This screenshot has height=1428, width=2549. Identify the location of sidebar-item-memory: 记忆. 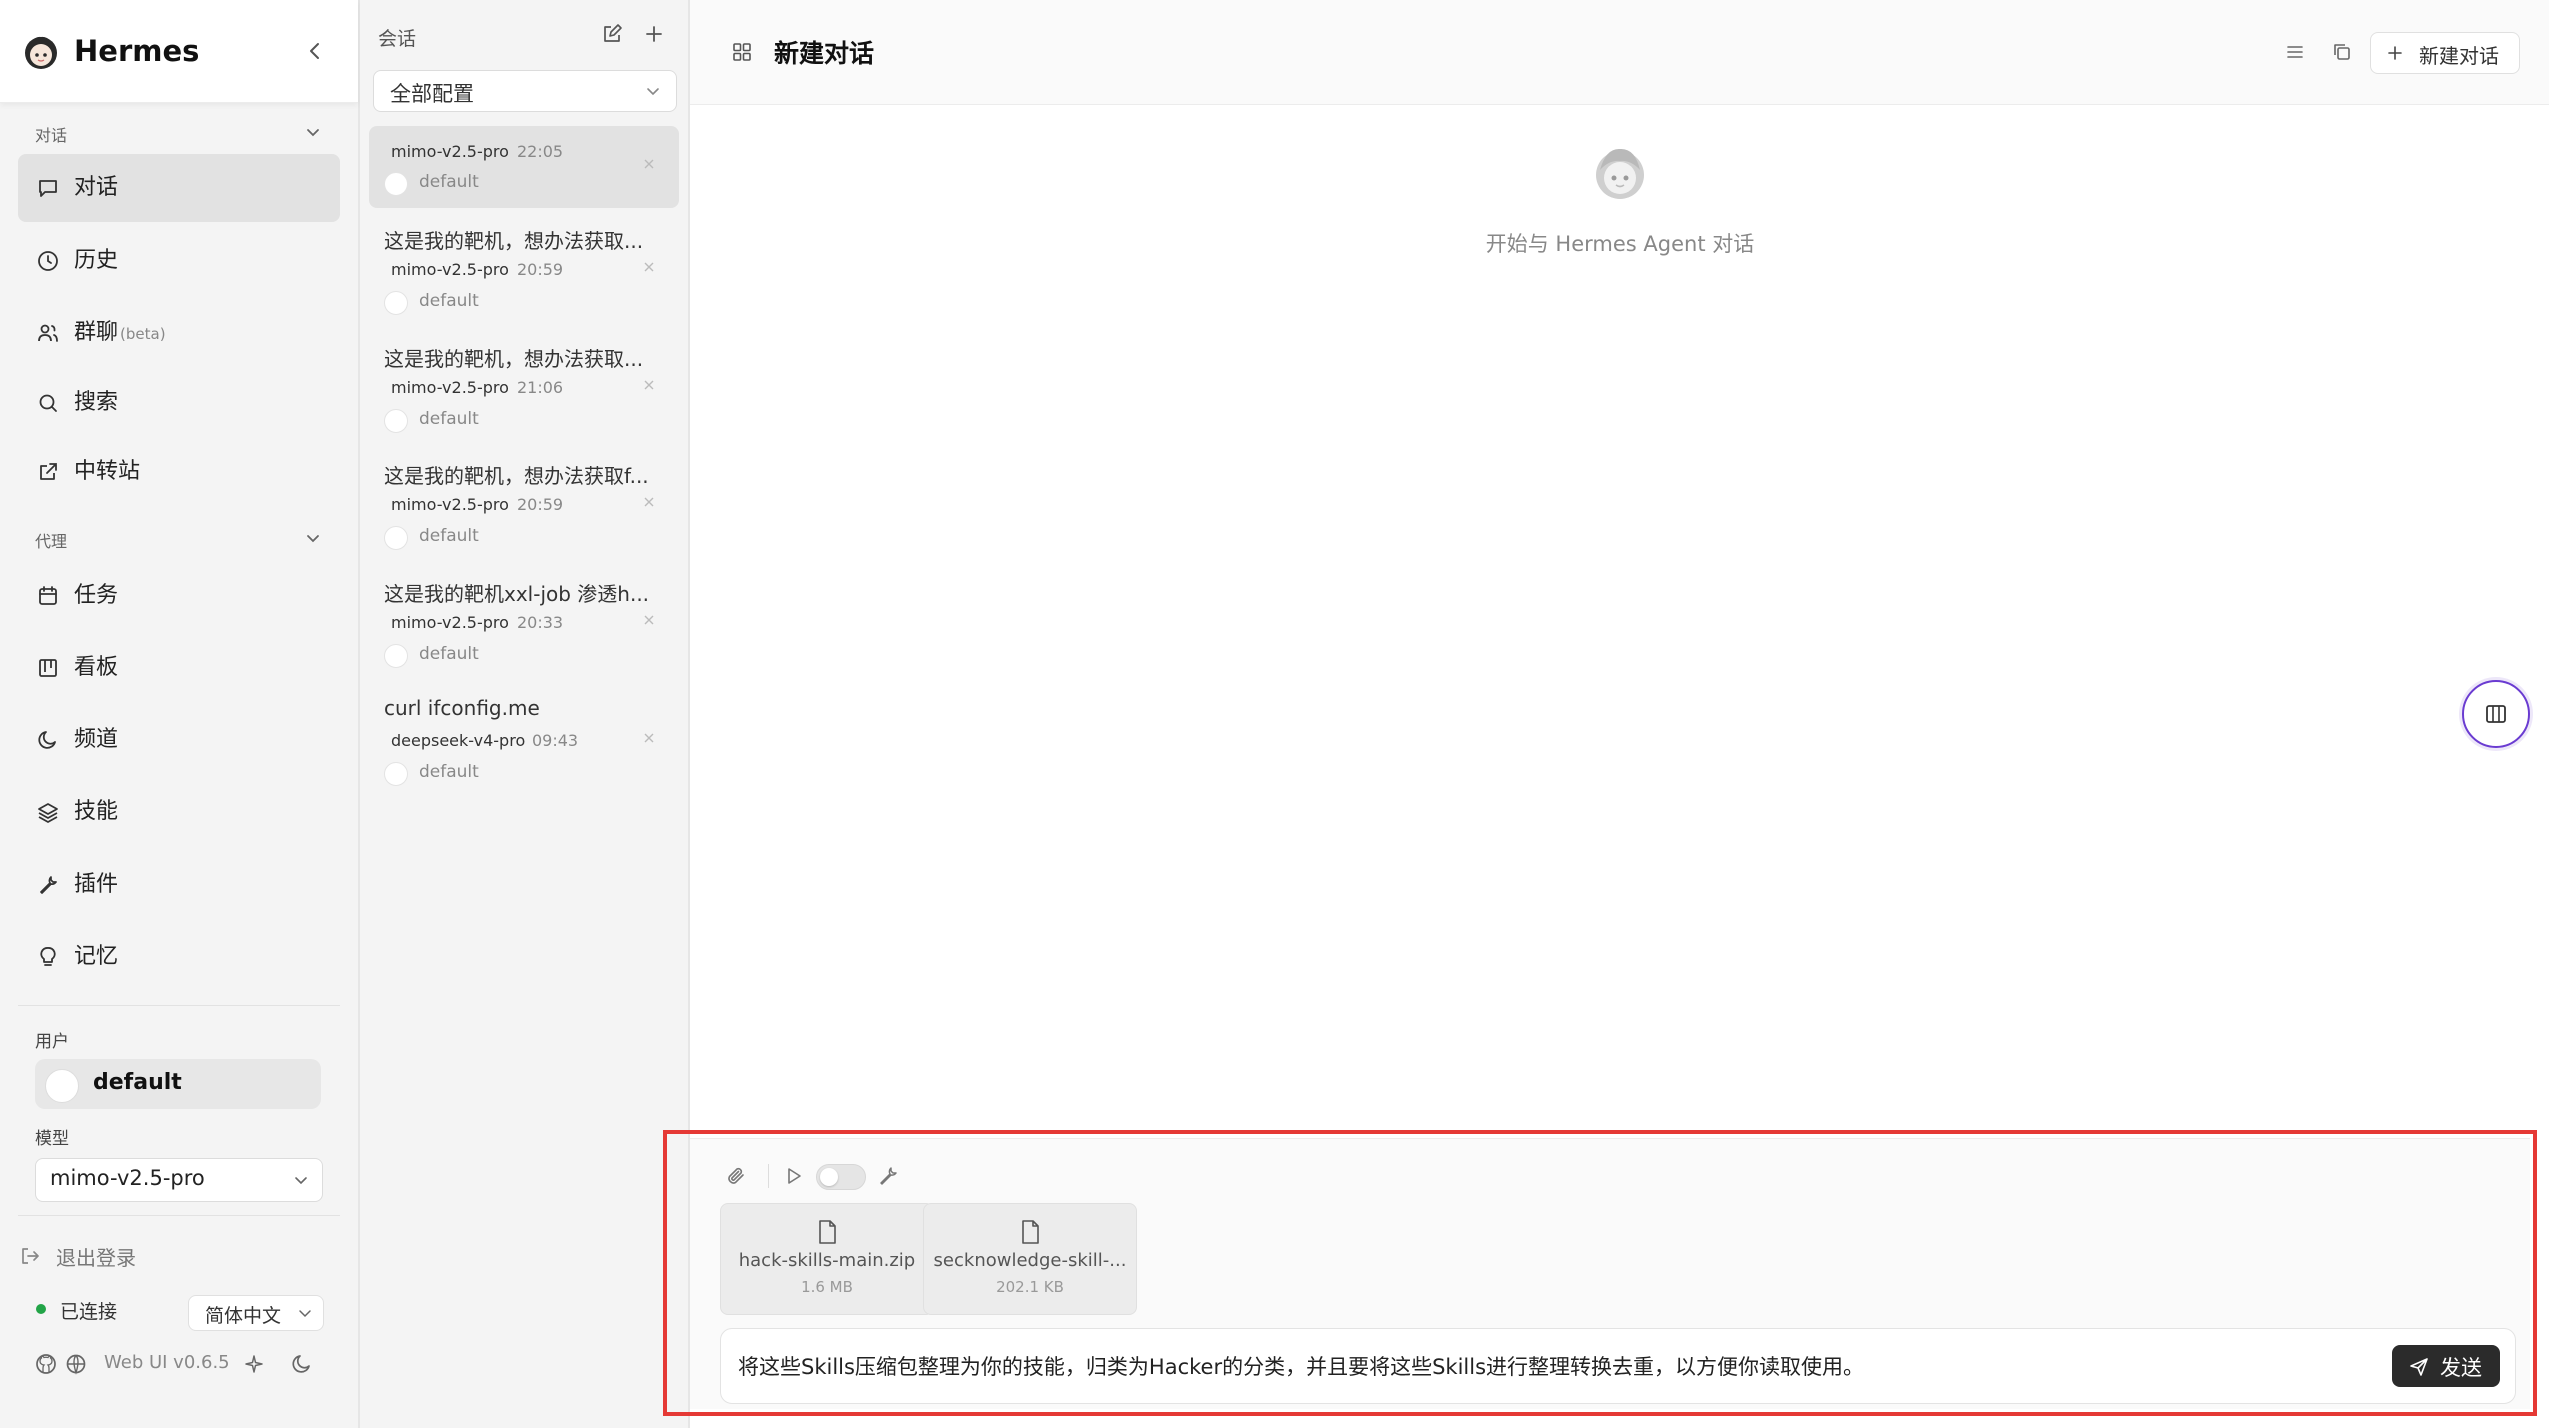
(179, 957).